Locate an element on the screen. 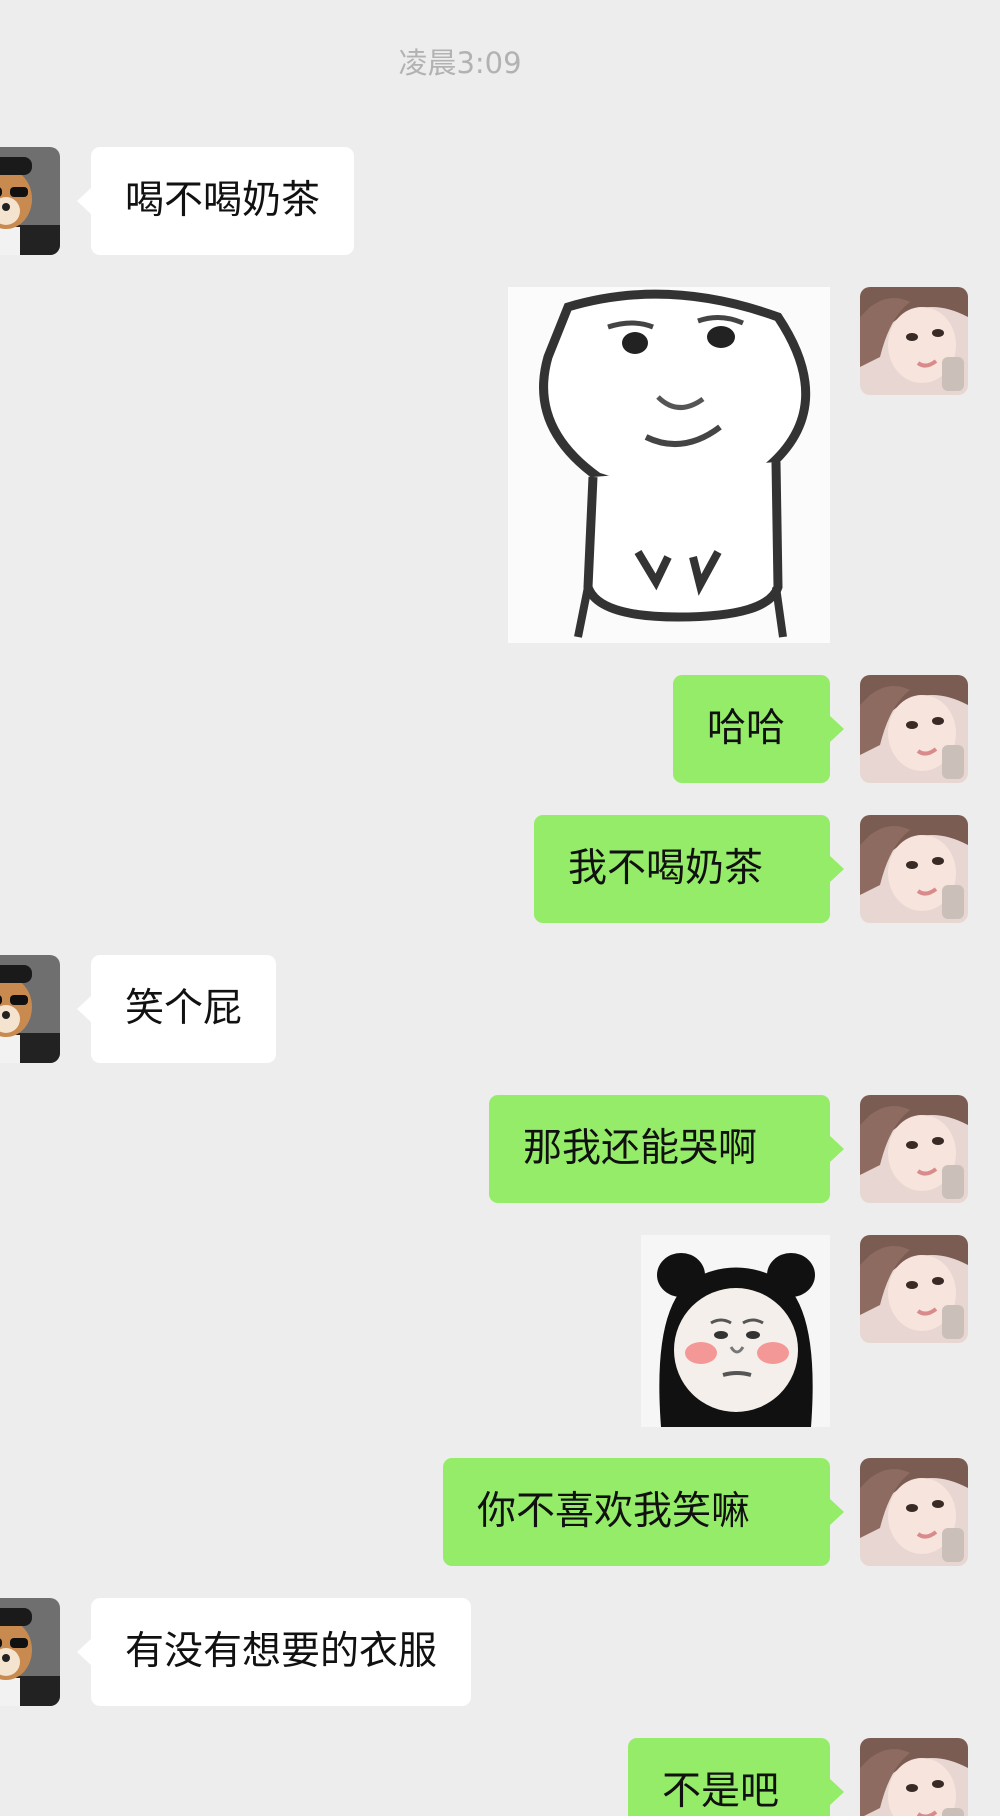  message-row: 我不喝奶茶 is located at coordinates (500, 869).